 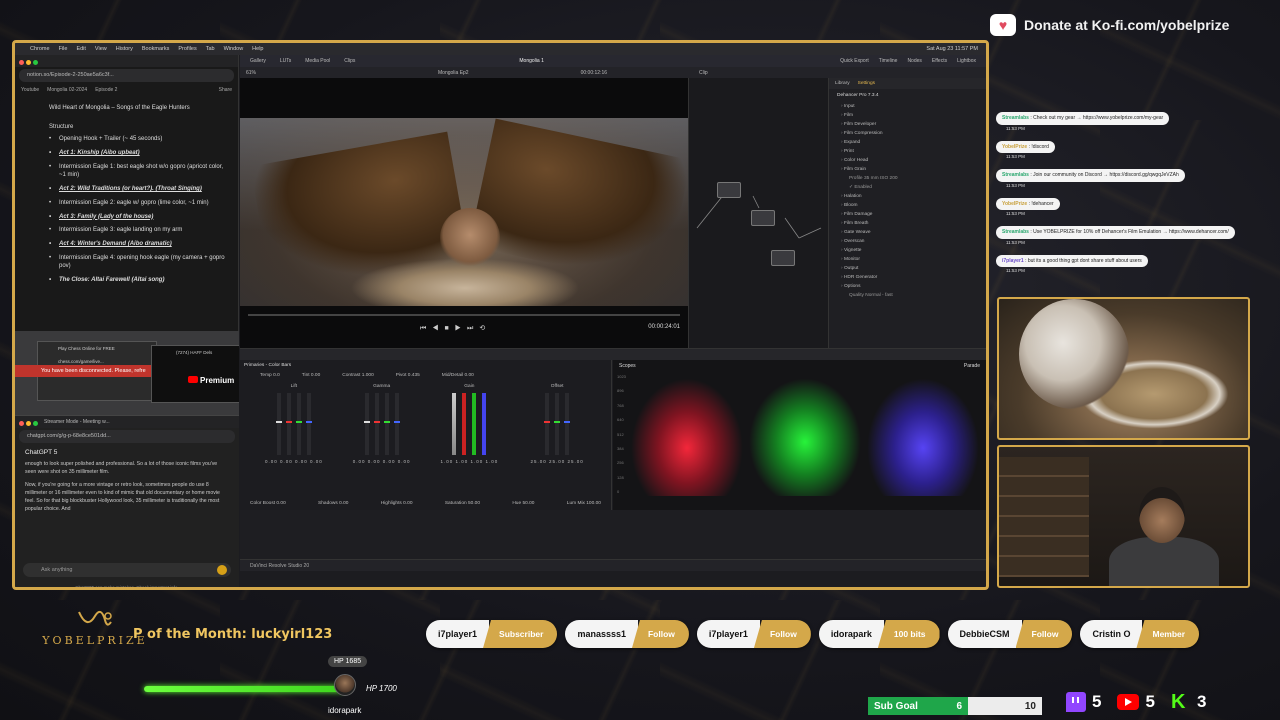 What do you see at coordinates (907, 232) in the screenshot?
I see `module-gate-weave: Gate Weave` at bounding box center [907, 232].